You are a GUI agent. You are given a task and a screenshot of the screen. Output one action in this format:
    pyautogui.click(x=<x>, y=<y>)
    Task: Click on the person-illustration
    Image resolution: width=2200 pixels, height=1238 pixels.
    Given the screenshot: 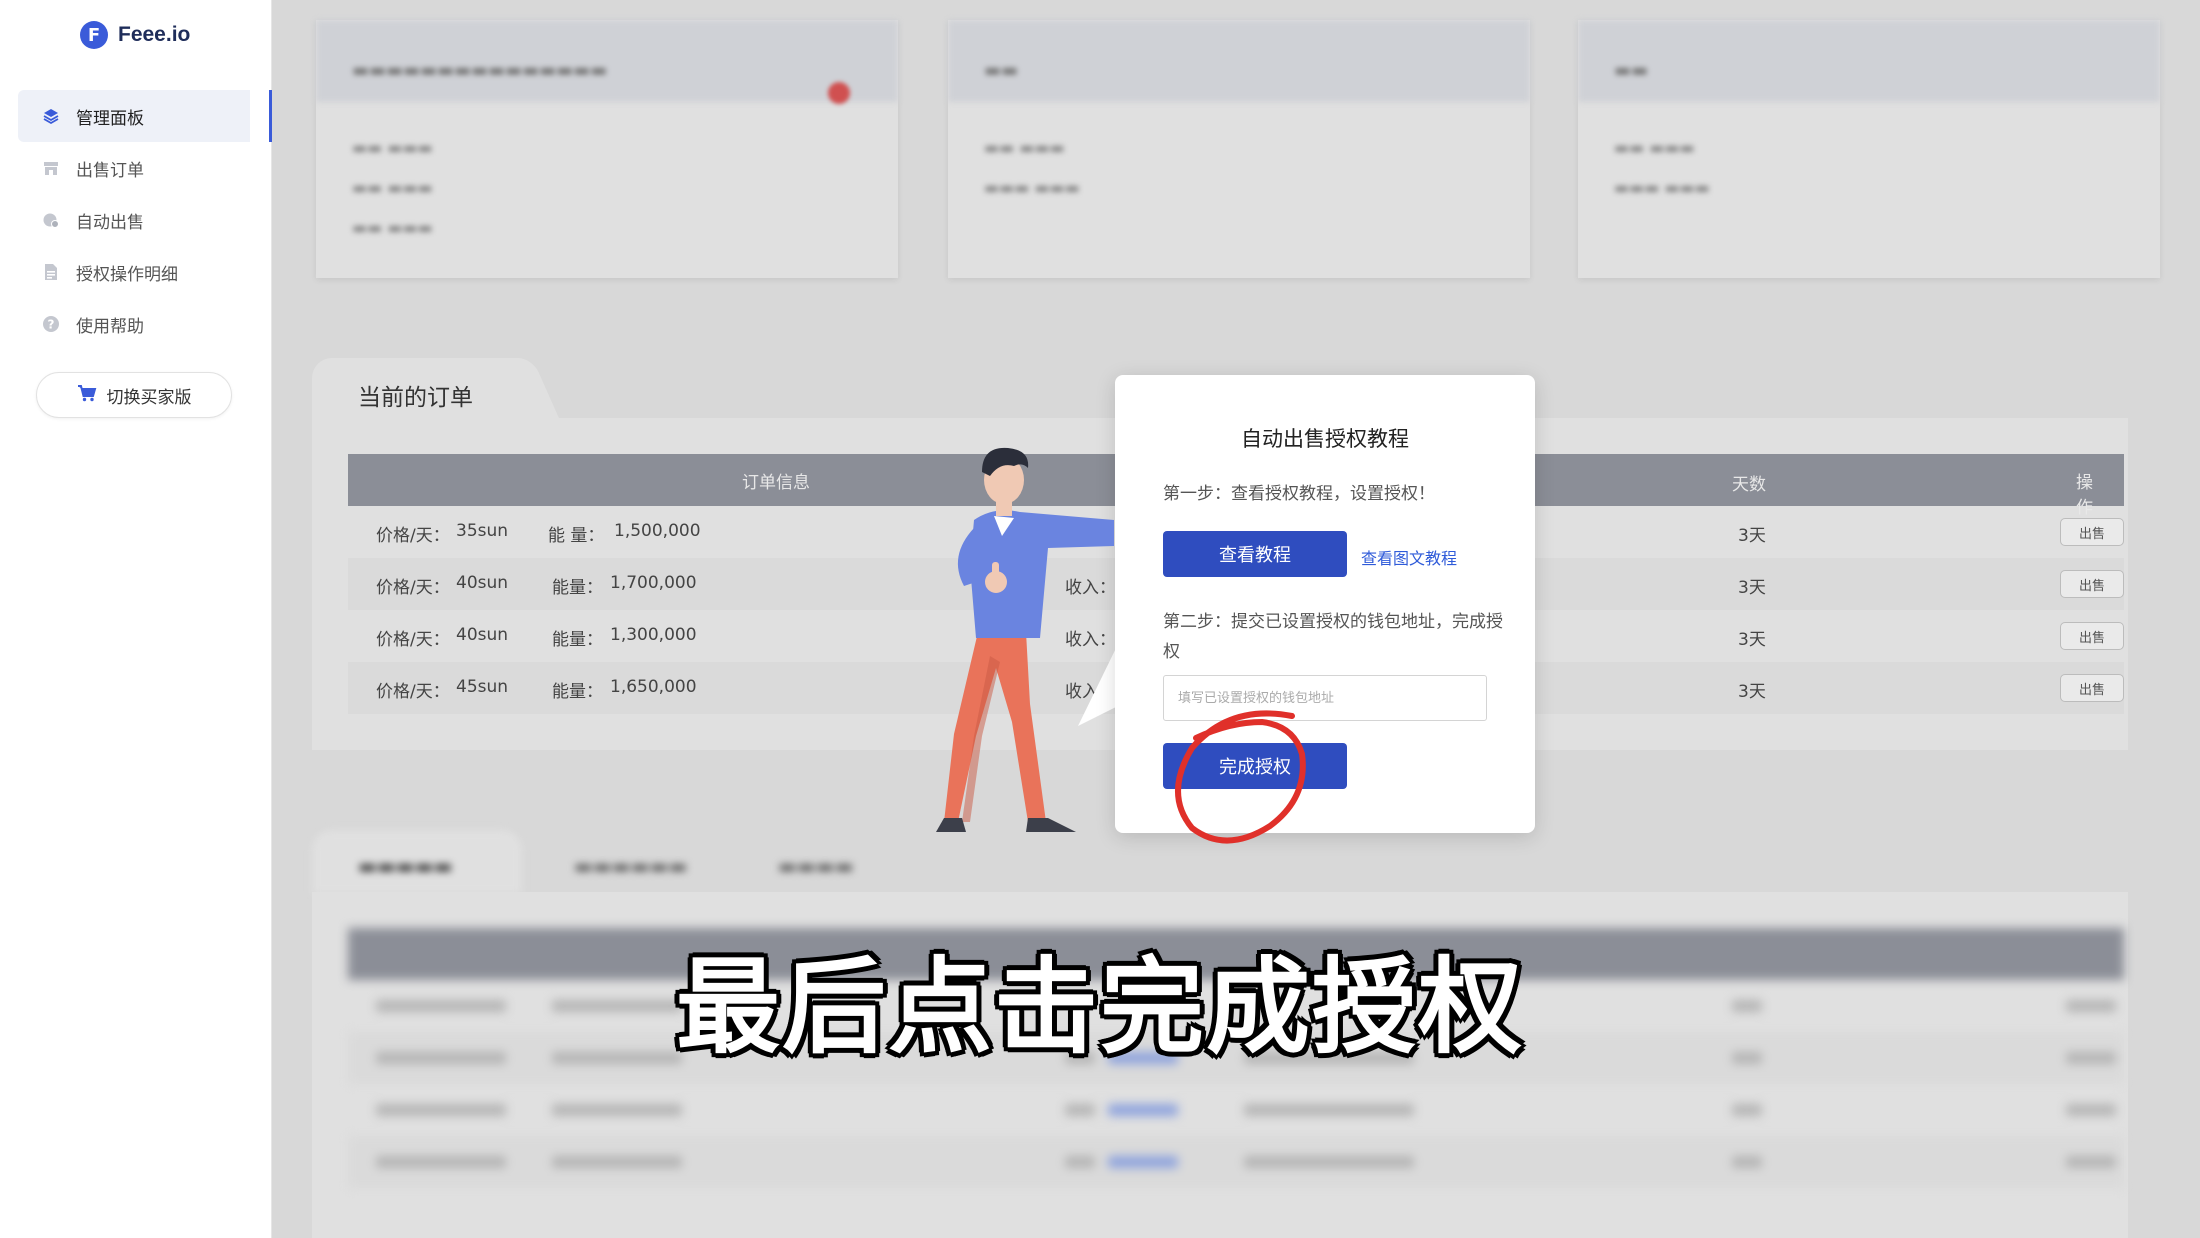 What is the action you would take?
    pyautogui.click(x=1025, y=639)
    